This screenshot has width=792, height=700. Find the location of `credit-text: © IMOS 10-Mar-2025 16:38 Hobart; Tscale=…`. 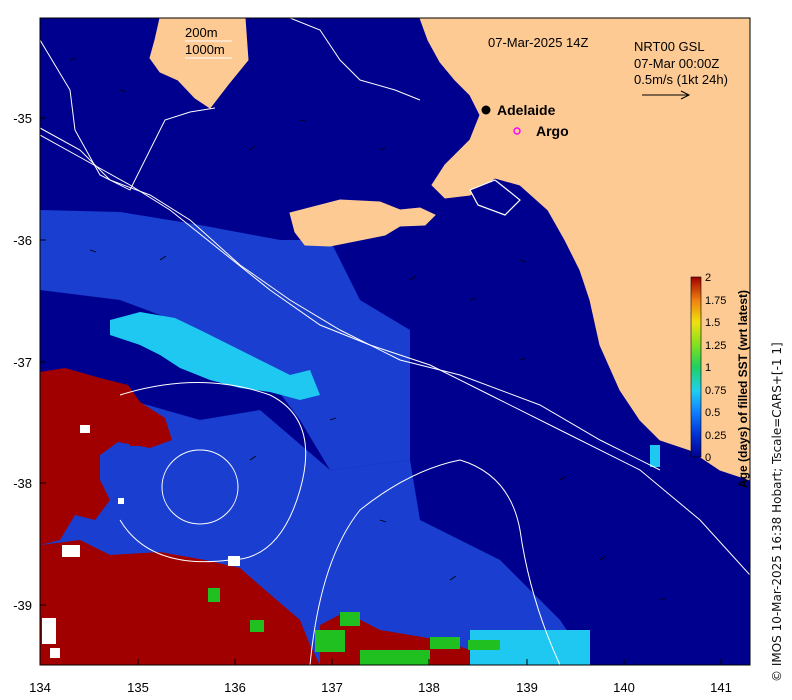

credit-text: © IMOS 10-Mar-2025 16:38 Hobart; Tscale=… is located at coordinates (777, 512).